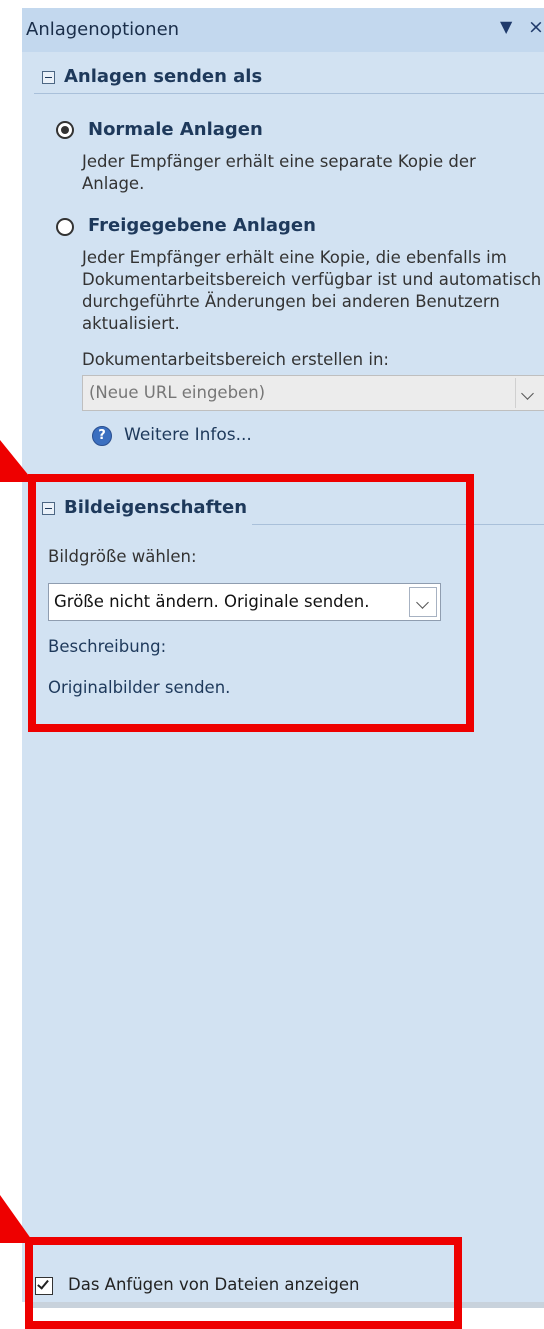 This screenshot has width=544, height=1329. I want to click on shared-attachments-label: Freigegebene Anlagen, so click(202, 225).